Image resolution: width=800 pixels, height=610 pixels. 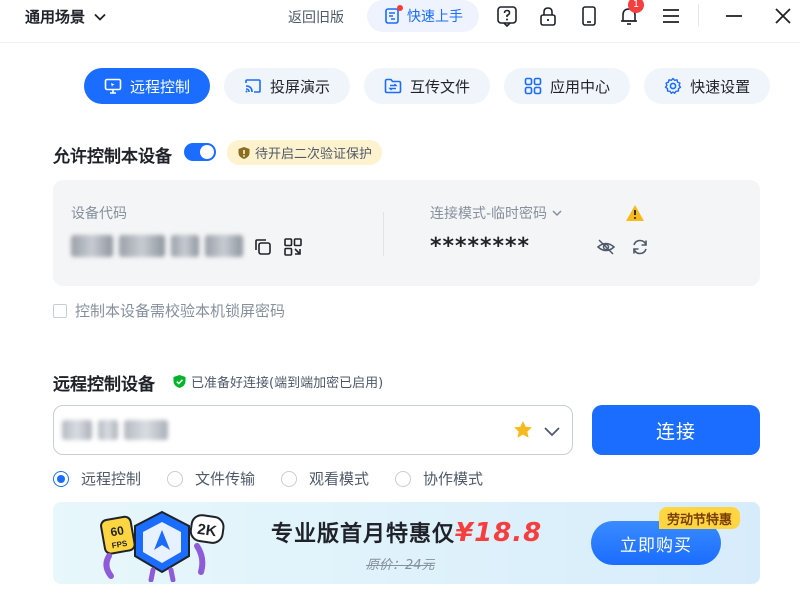 What do you see at coordinates (313, 430) in the screenshot?
I see `partner-code-input` at bounding box center [313, 430].